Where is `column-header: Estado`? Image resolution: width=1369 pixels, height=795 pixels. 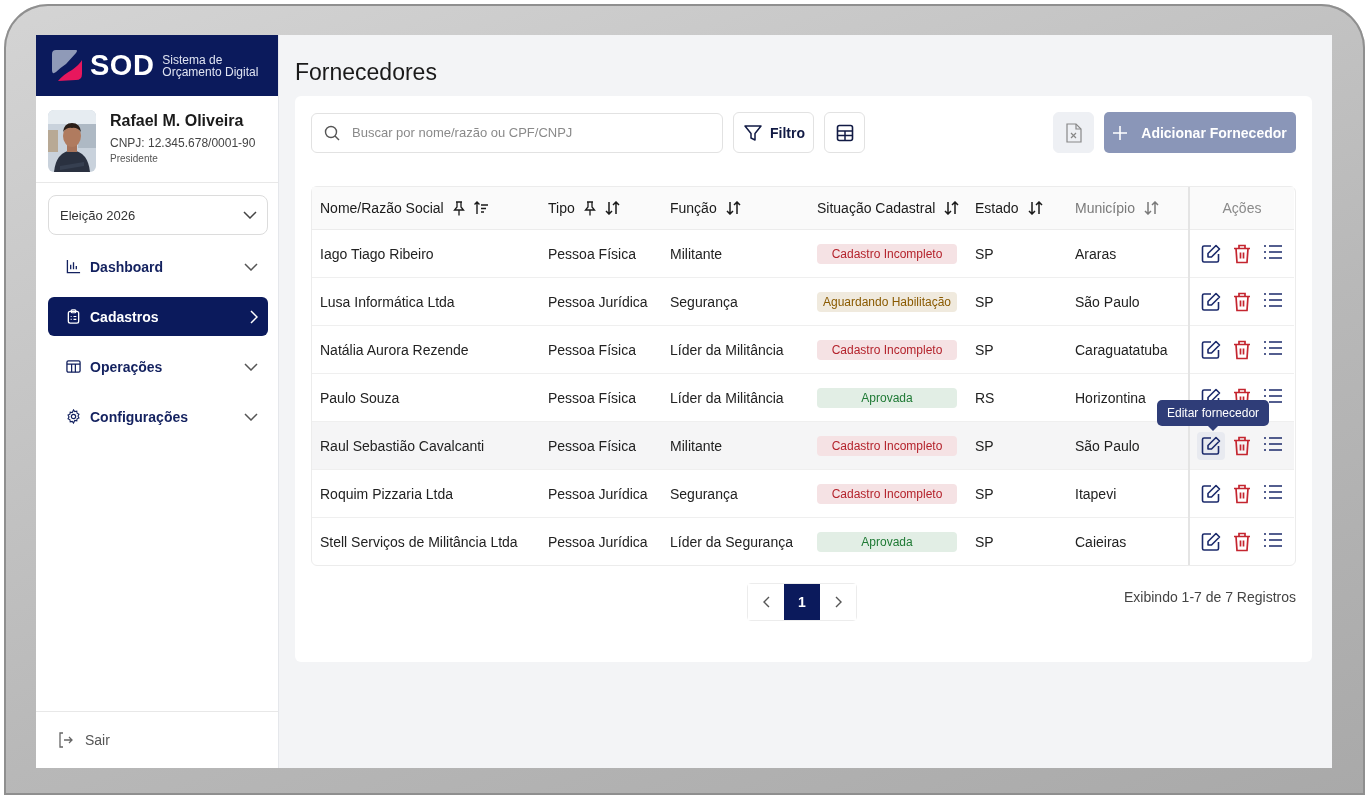 column-header: Estado is located at coordinates (997, 208).